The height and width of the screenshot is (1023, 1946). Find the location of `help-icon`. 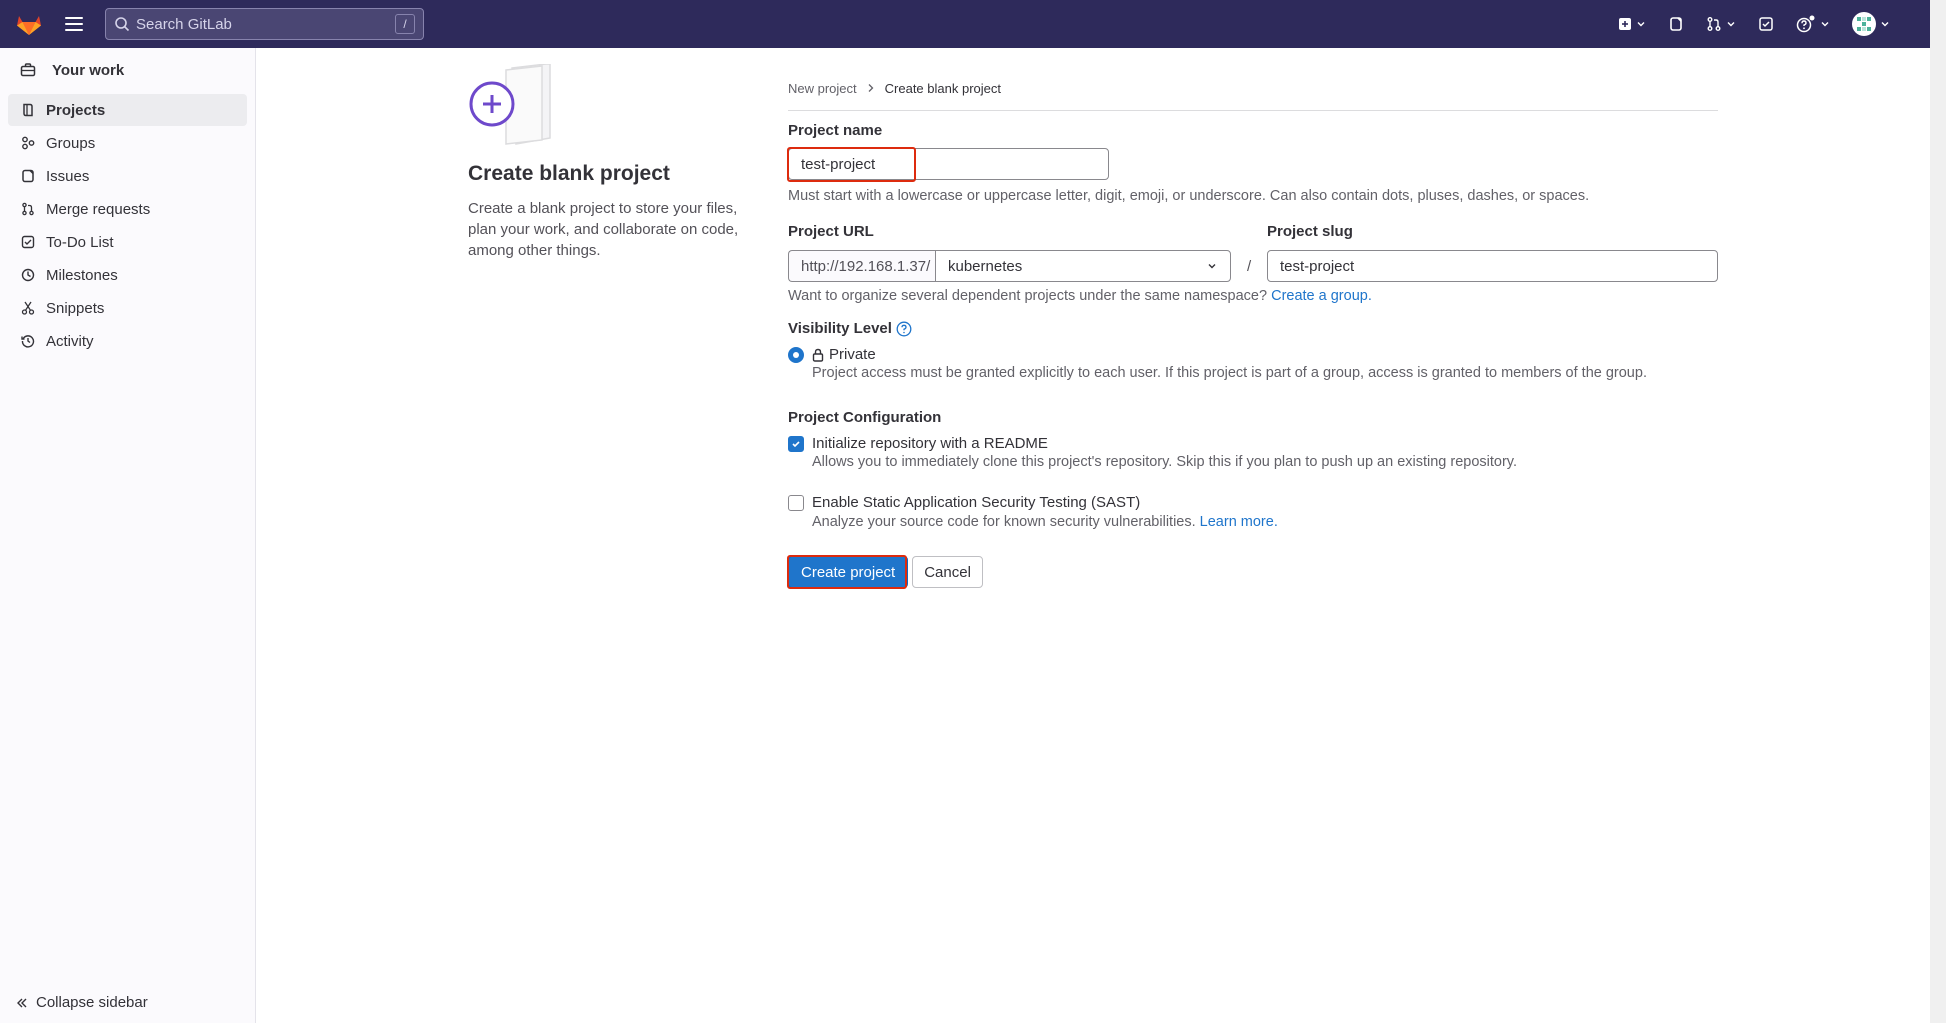

help-icon is located at coordinates (1805, 24).